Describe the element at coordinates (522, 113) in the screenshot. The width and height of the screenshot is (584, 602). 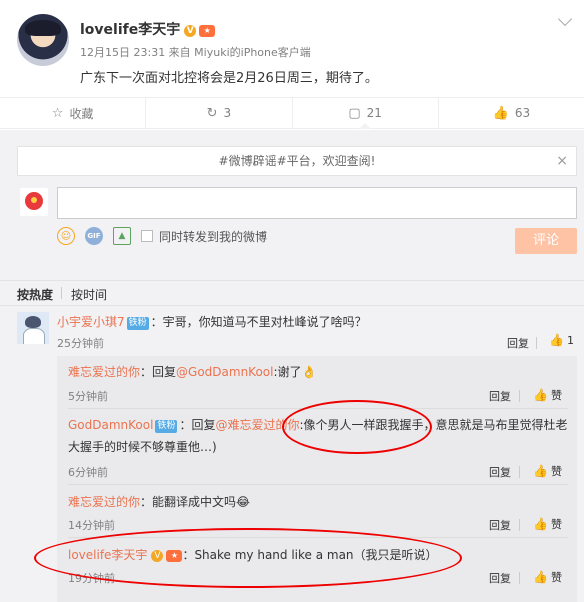
I see `like-count: 63` at that location.